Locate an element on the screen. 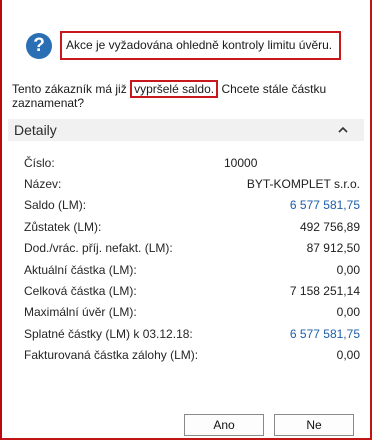 This screenshot has width=374, height=441. subtext-highlight: vypršelé saldo. is located at coordinates (174, 89).